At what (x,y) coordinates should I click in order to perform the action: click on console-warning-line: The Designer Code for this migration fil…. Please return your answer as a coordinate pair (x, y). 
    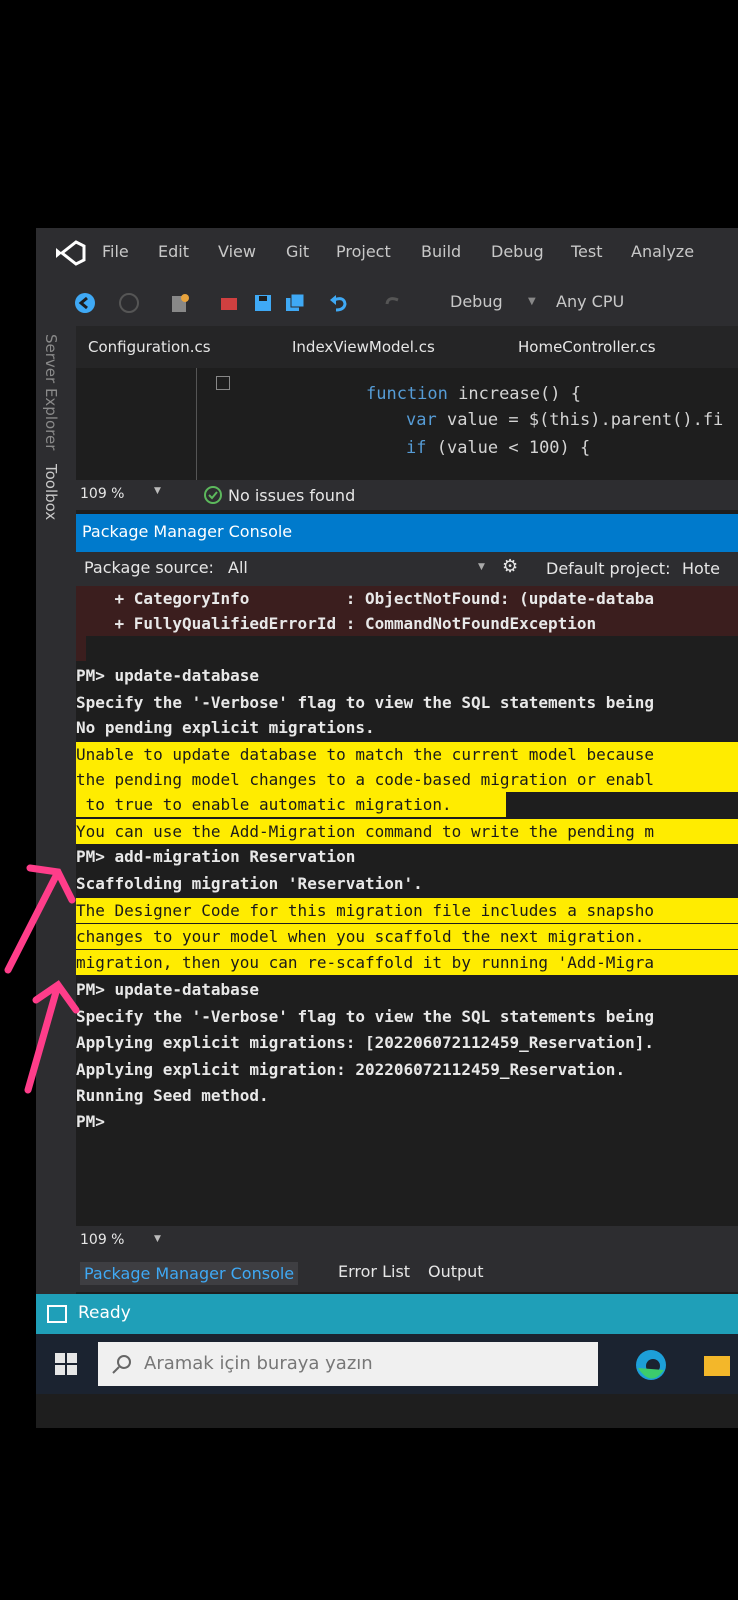
    Looking at the image, I should click on (407, 910).